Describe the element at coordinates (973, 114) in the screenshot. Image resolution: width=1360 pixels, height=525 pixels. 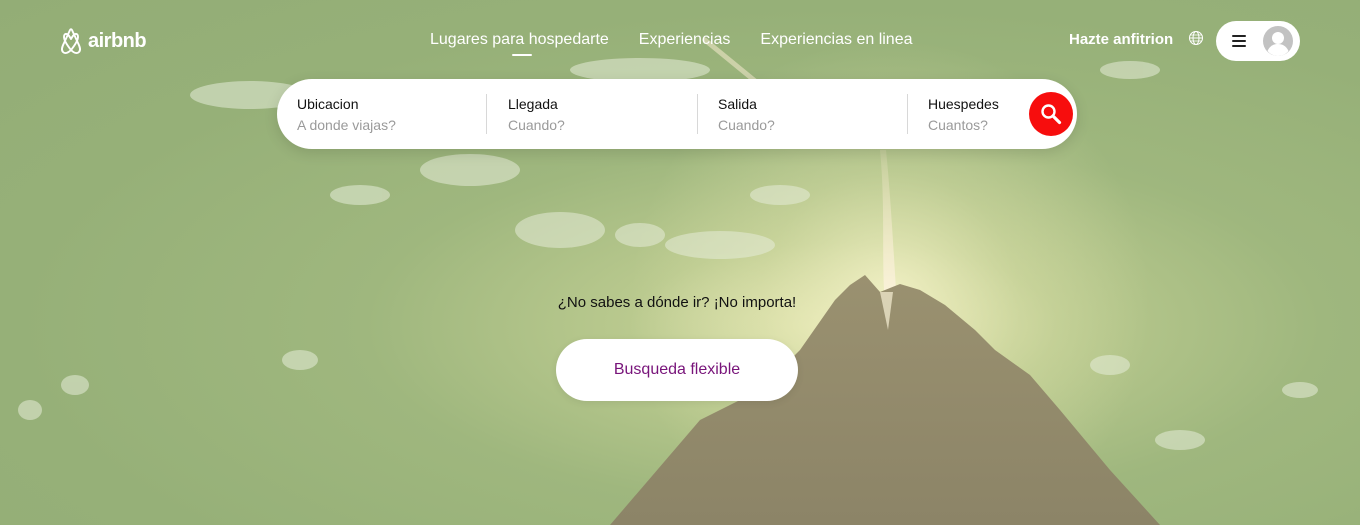
I see `search-field-guests: Huespedes` at that location.